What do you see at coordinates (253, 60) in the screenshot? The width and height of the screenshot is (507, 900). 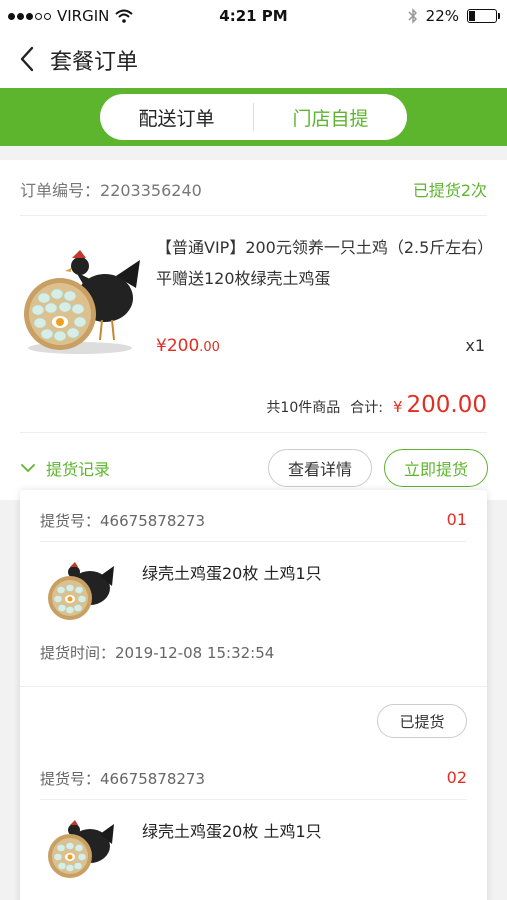 I see `nav-bar: 套餐订单` at bounding box center [253, 60].